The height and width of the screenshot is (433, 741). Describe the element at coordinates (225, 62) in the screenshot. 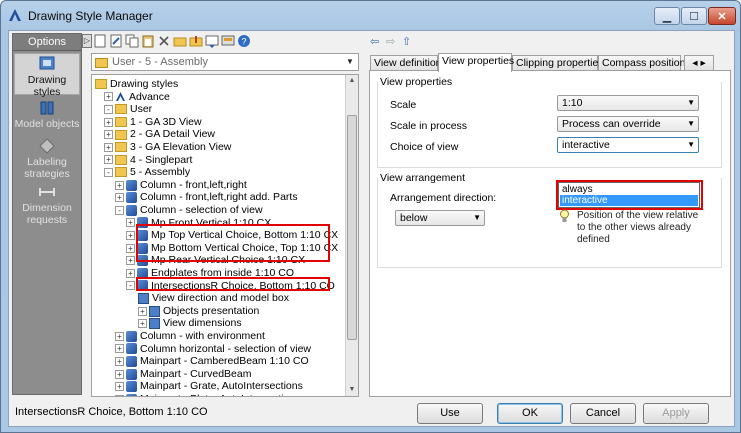

I see `style-filter-combo: User - 5 - Assembly ▼` at that location.